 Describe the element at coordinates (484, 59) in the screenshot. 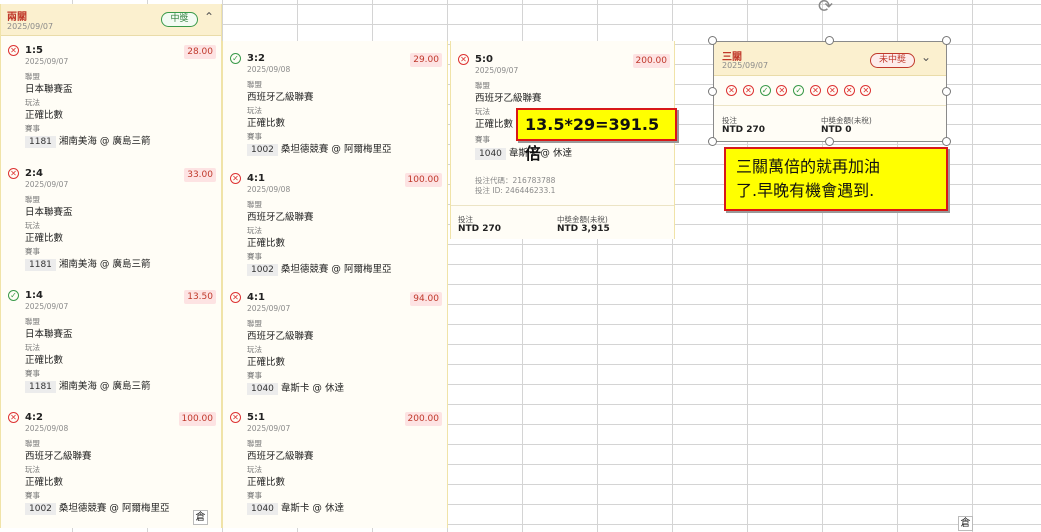

I see `leg-score: 5:0` at that location.